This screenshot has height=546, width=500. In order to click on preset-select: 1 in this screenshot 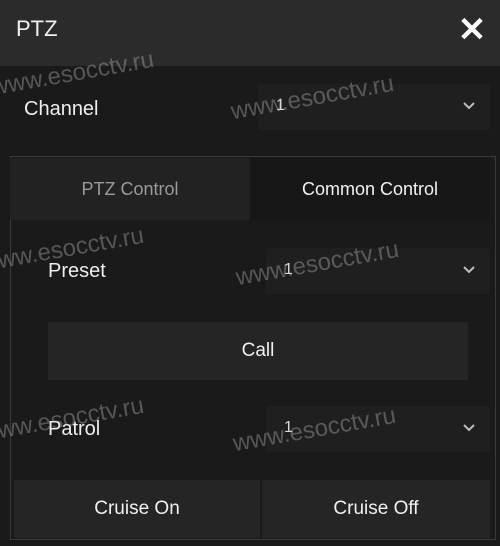, I will do `click(378, 271)`.